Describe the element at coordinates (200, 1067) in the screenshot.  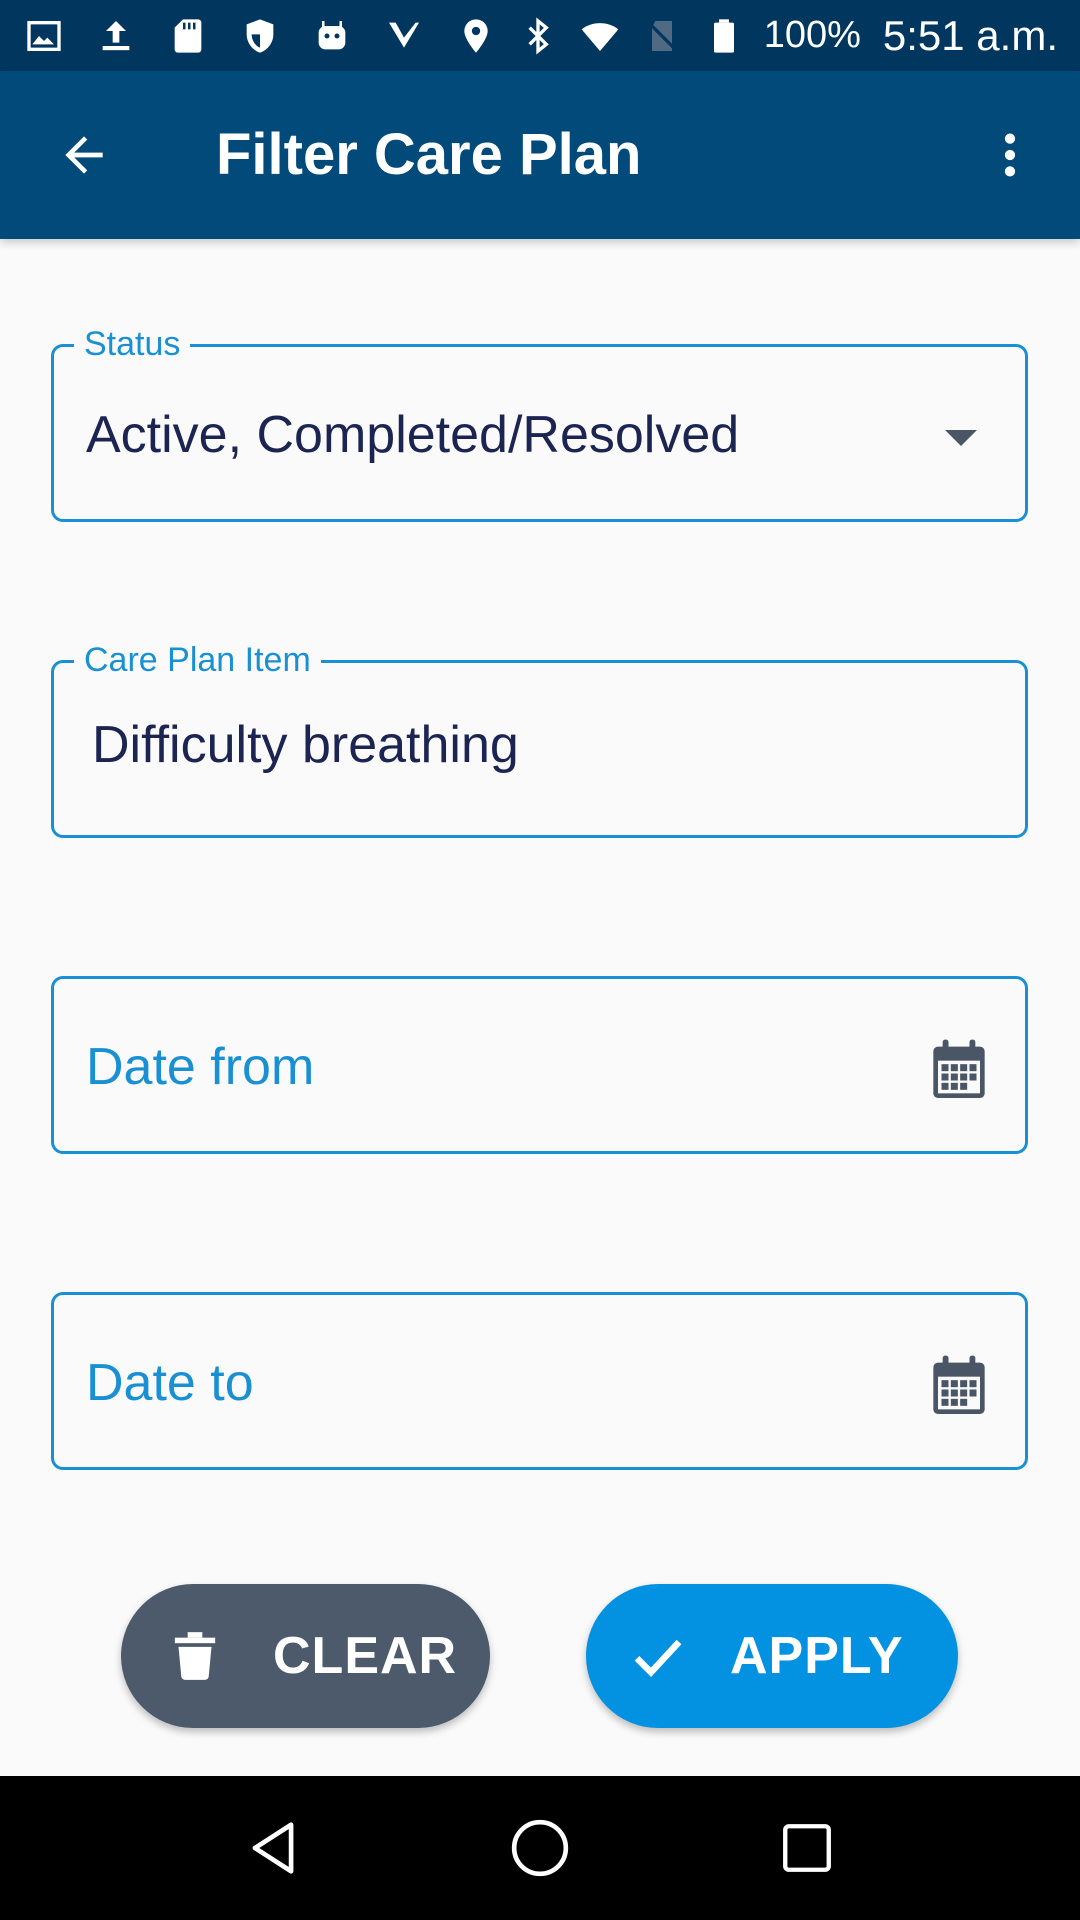
I see `date-from-placeholder: Date from` at that location.